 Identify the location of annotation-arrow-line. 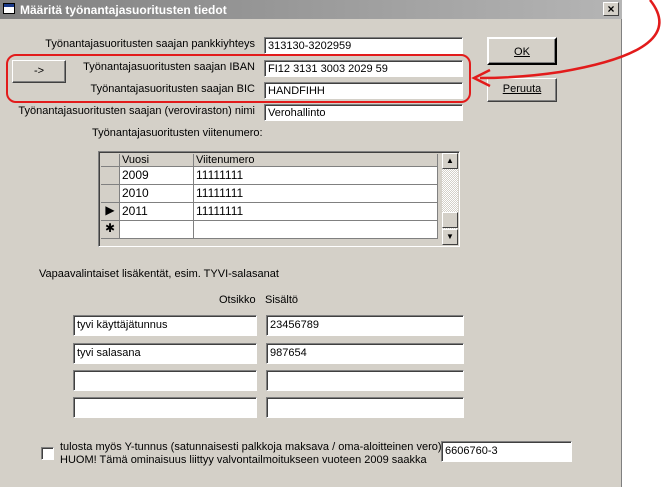
(570, 40).